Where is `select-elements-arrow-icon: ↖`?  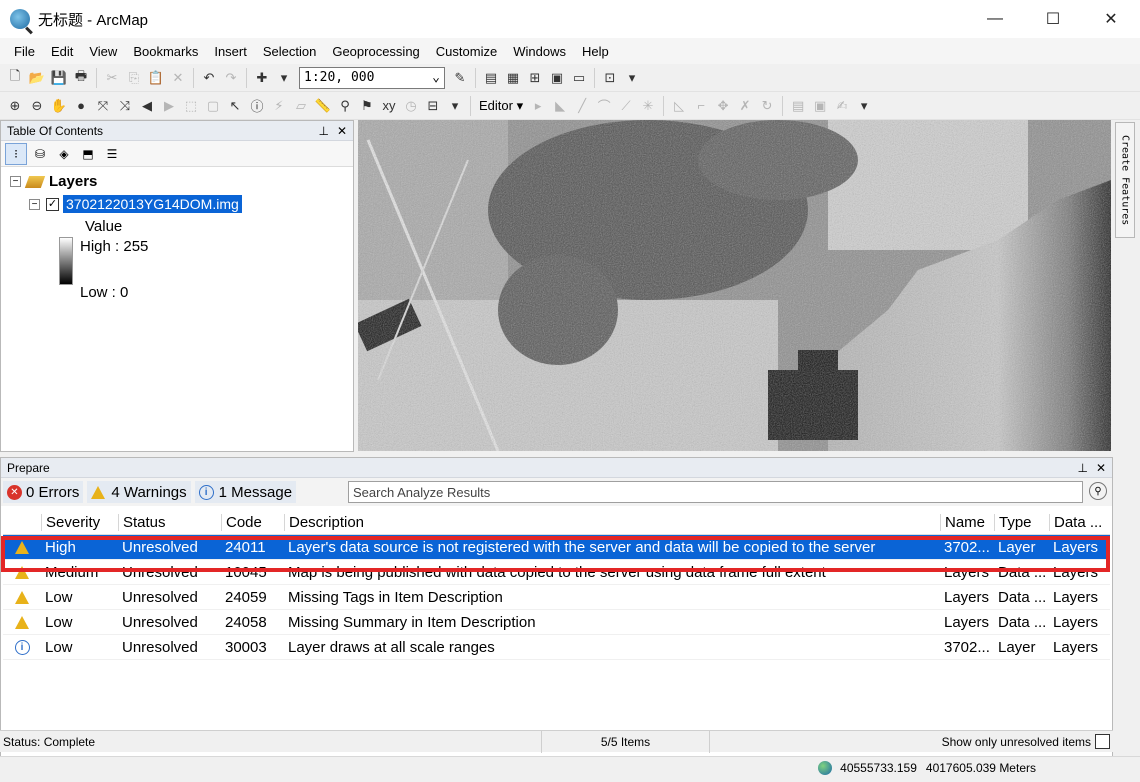
select-elements-arrow-icon: ↖ is located at coordinates (235, 106).